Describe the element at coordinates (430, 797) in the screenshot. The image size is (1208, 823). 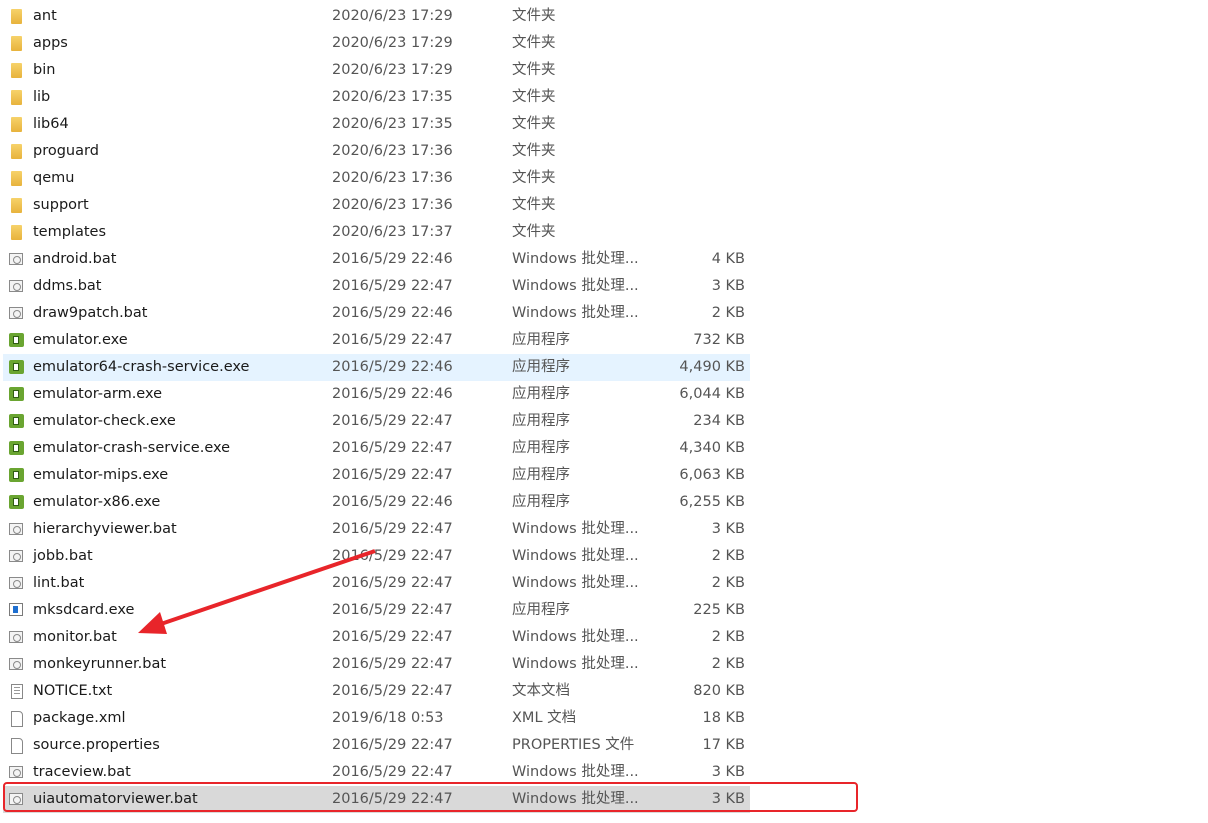
I see `highlight-box` at that location.